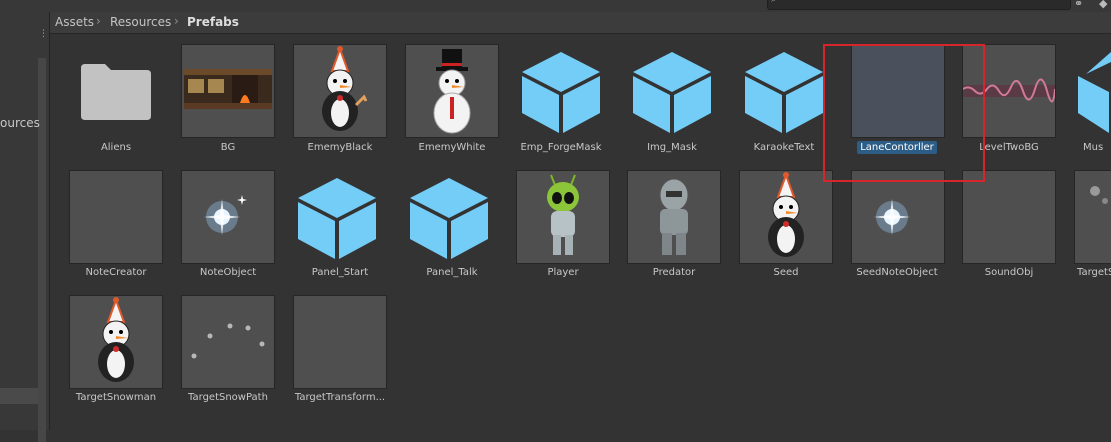  Describe the element at coordinates (786, 272) in the screenshot. I see `asset-label: Seed` at that location.